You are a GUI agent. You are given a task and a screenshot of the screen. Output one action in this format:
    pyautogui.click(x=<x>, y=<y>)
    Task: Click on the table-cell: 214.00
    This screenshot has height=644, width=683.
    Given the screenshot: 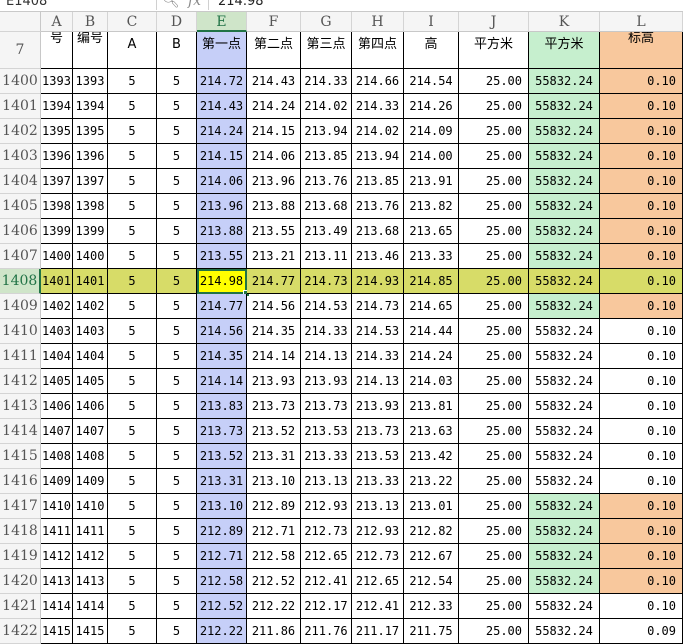 What is the action you would take?
    pyautogui.click(x=431, y=156)
    